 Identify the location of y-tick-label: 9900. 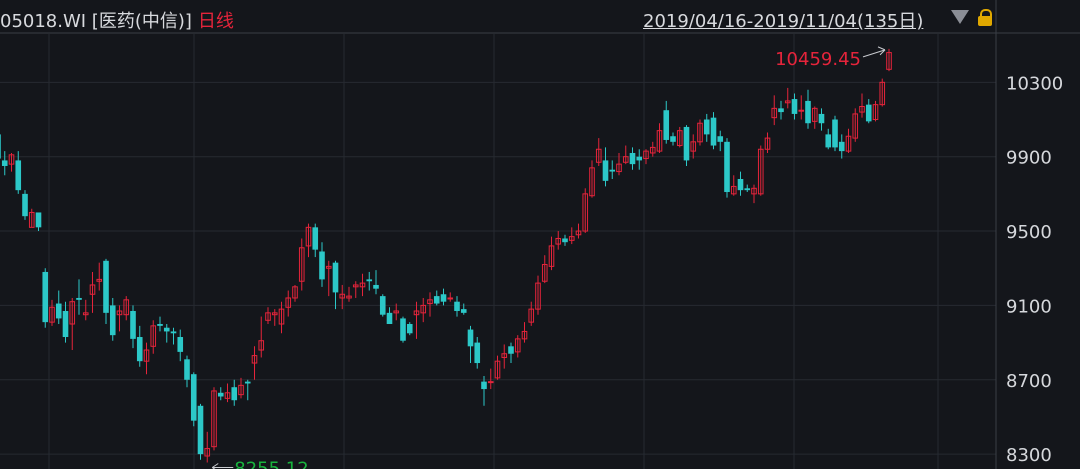
(1029, 158).